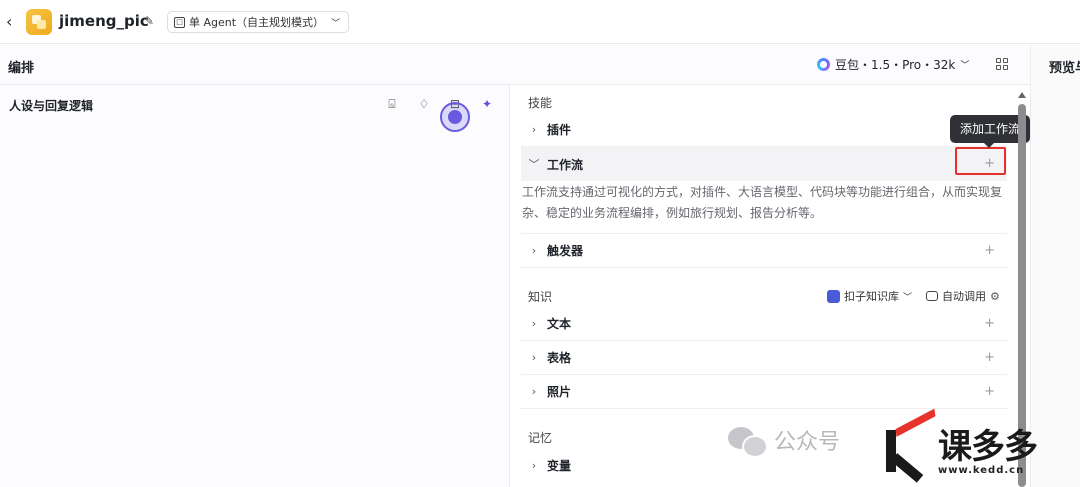  I want to click on skill-row-plugins: › 插件, so click(764, 130).